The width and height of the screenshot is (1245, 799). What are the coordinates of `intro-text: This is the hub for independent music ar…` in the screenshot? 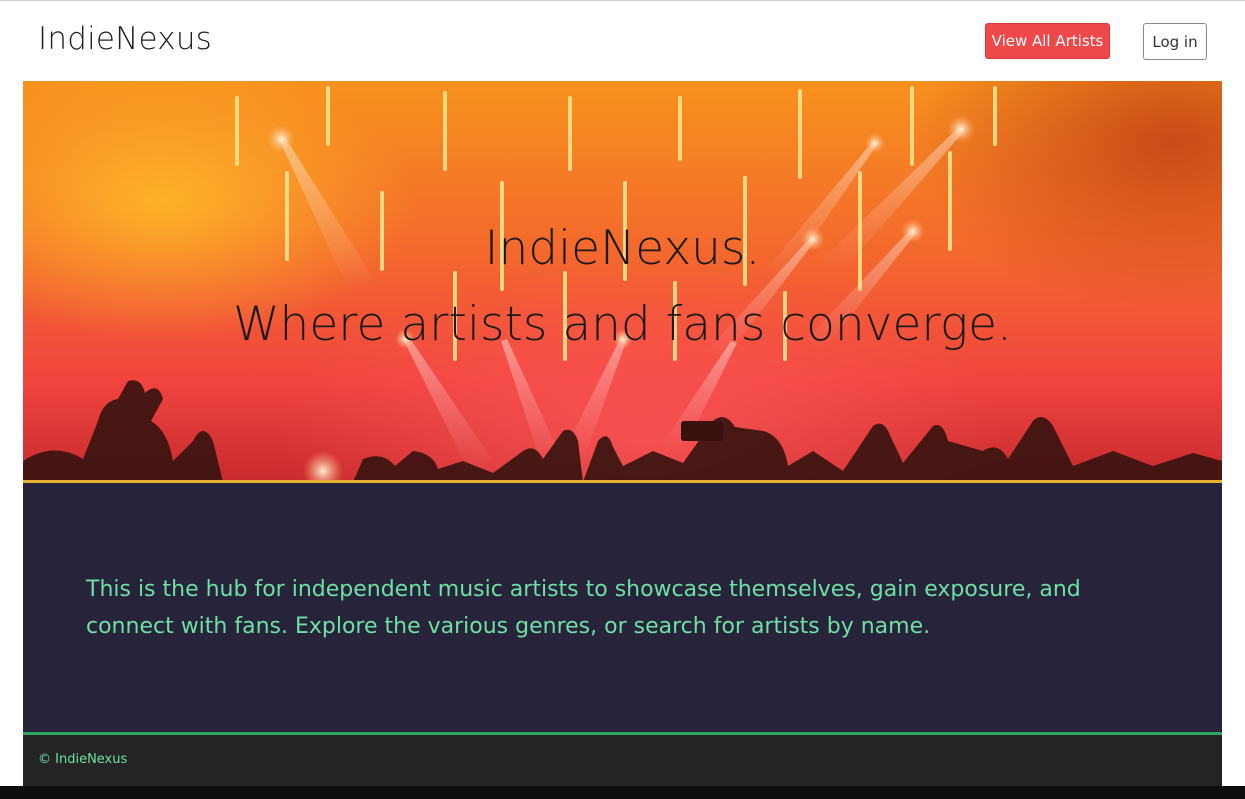 It's located at (583, 608).